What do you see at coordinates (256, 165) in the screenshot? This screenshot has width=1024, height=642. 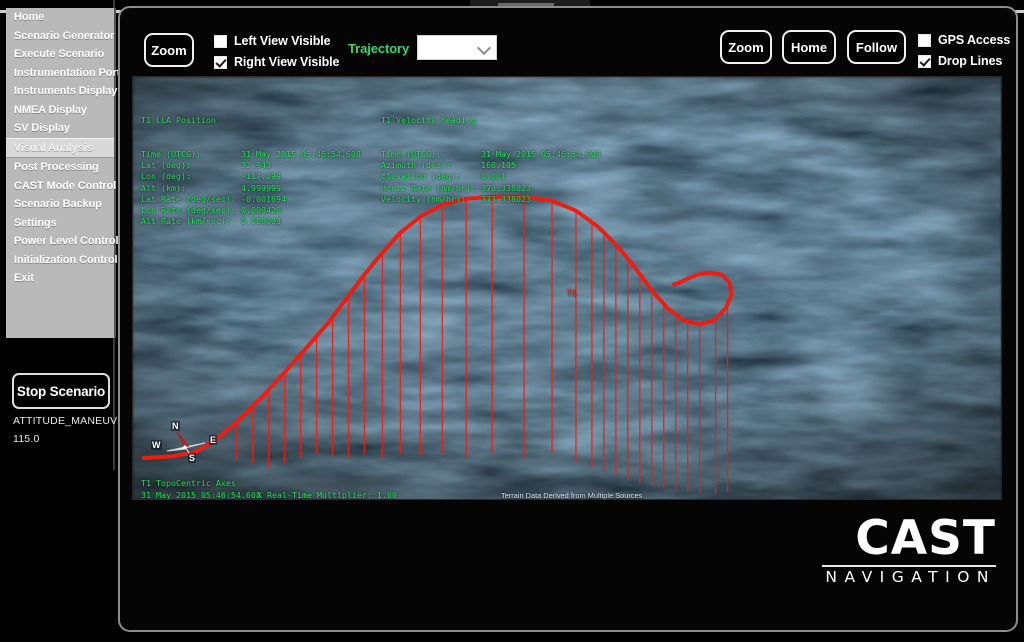 I see `telemetry-value: 32.943` at bounding box center [256, 165].